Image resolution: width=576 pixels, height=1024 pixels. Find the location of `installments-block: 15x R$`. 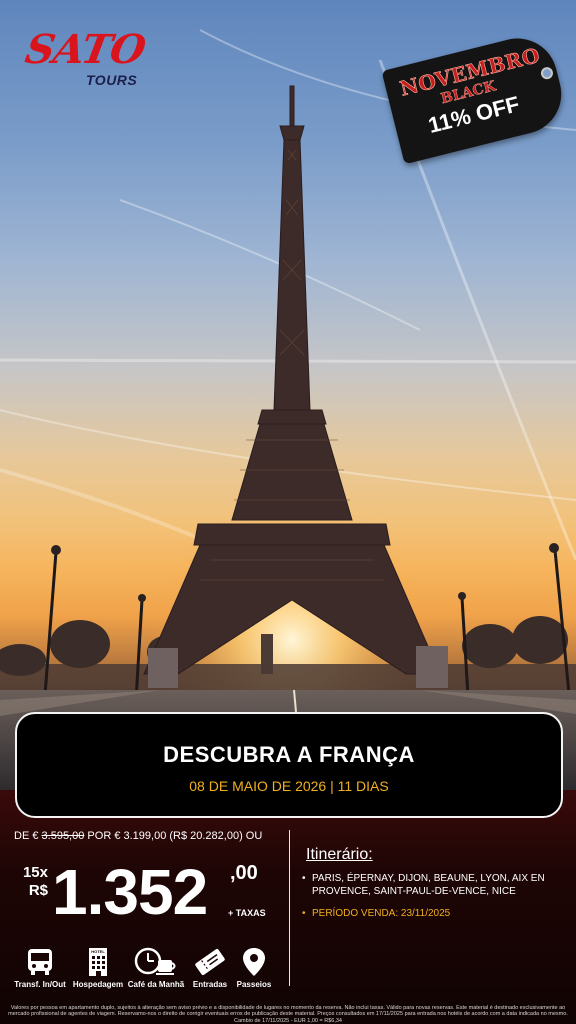

installments-block: 15x R$ is located at coordinates (33, 882).